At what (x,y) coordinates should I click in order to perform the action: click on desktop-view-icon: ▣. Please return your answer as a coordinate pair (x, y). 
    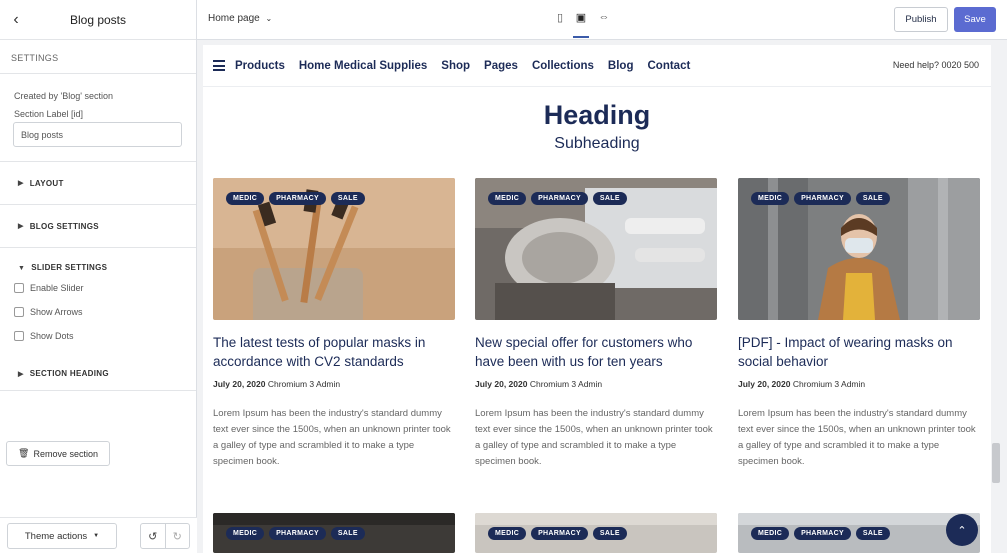
    Looking at the image, I should click on (581, 24).